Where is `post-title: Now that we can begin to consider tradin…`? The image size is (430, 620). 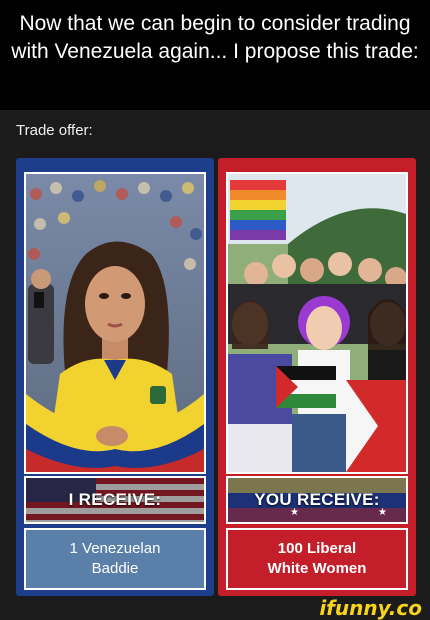
post-title: Now that we can begin to consider tradin… is located at coordinates (215, 37).